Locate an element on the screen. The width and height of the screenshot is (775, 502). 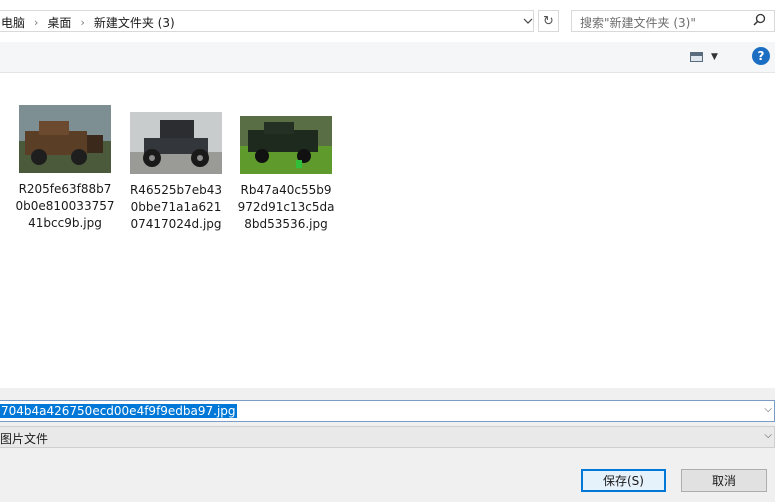
caret-down-icon: ▼ is located at coordinates (714, 57).